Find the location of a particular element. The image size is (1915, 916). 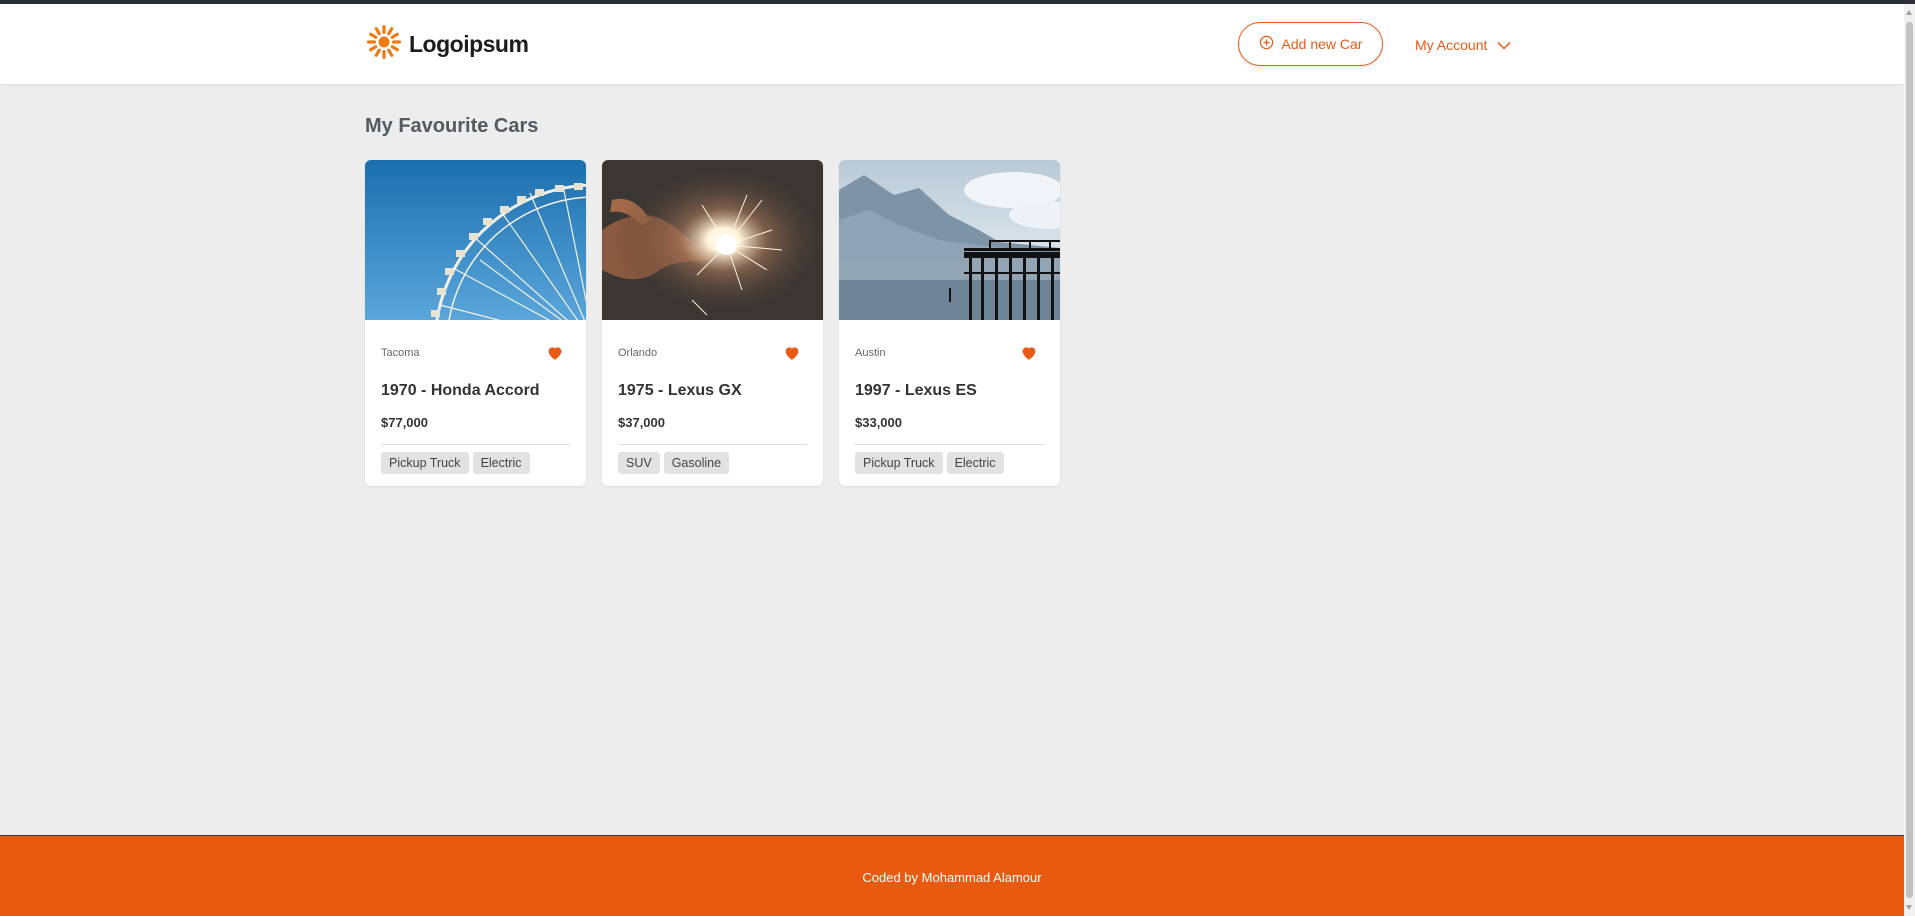

plus-circle-icon is located at coordinates (1266, 44).